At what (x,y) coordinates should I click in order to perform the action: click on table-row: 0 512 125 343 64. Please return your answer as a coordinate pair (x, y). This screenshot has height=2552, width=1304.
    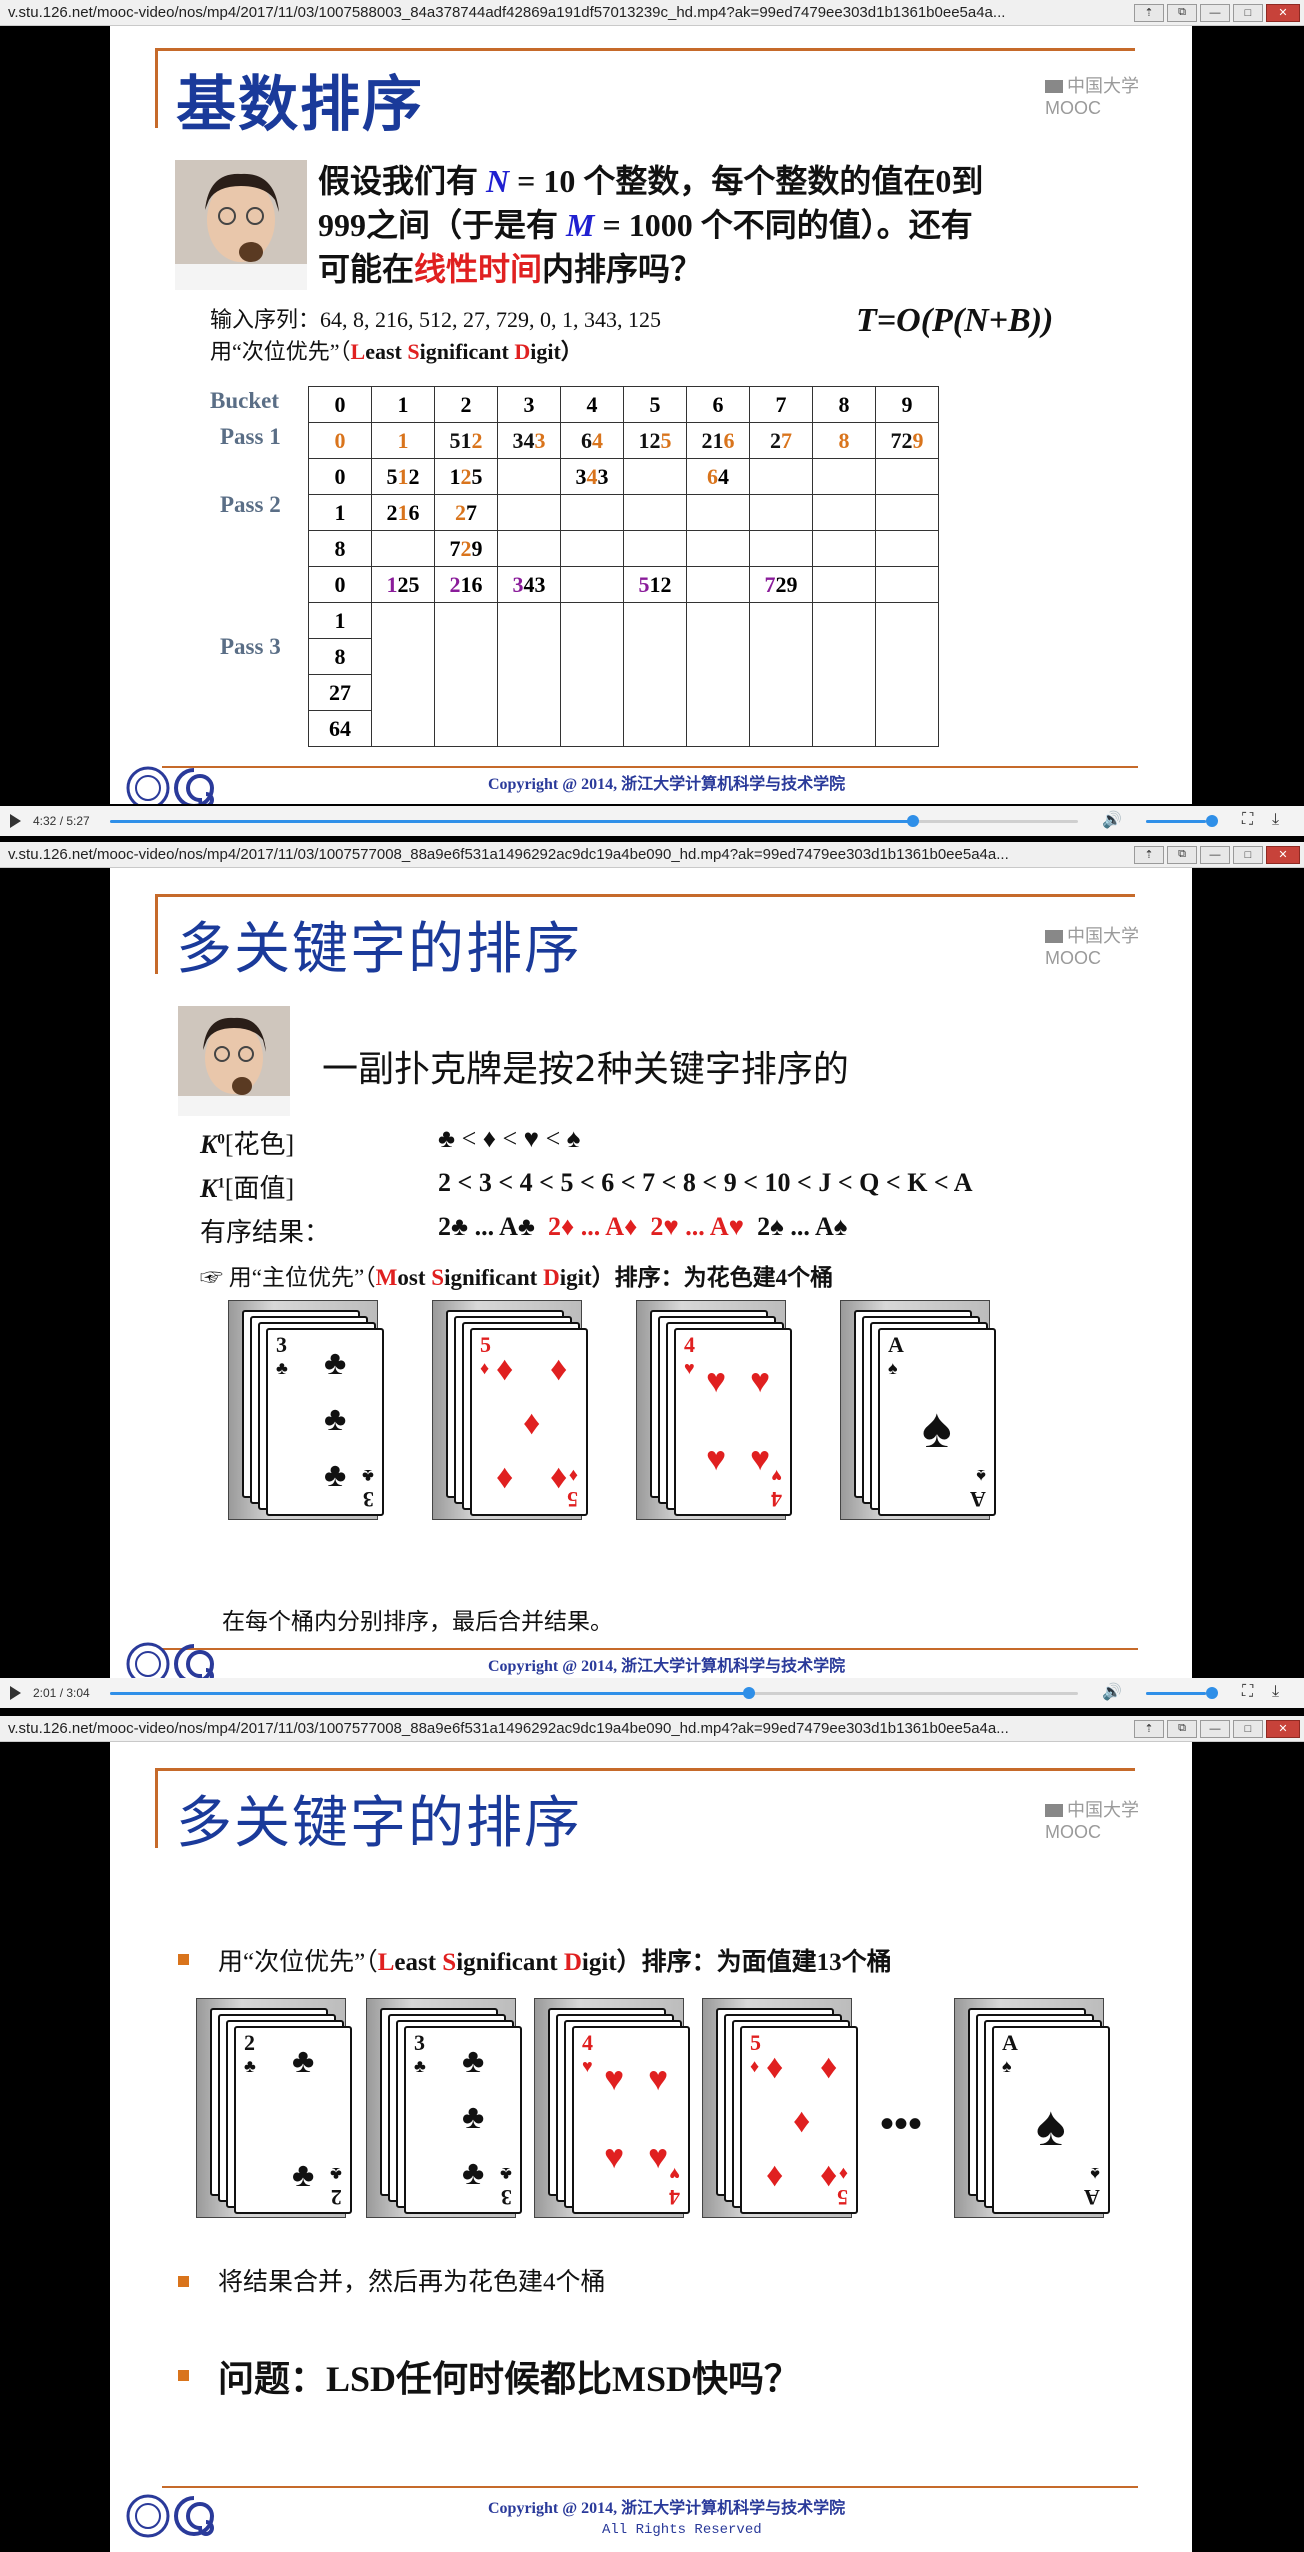
    Looking at the image, I should click on (623, 476).